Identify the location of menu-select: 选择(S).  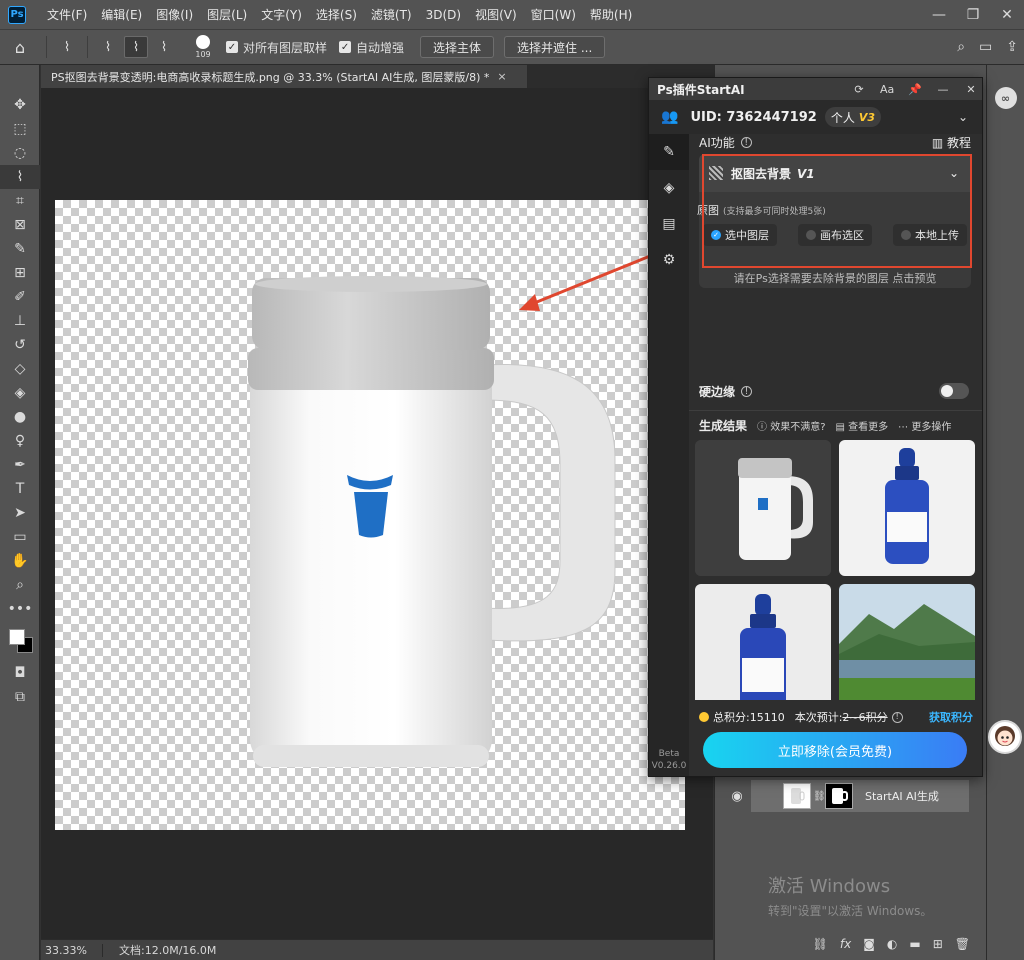
(336, 14).